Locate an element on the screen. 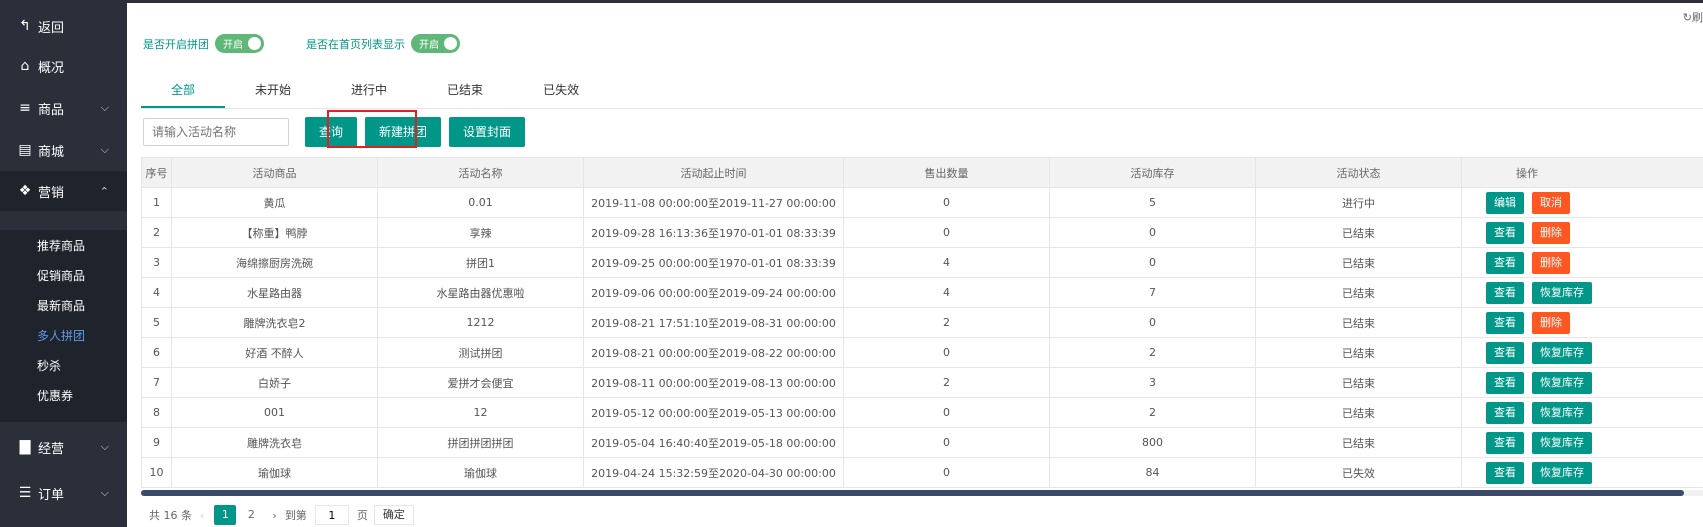 This screenshot has width=1703, height=527. sidebar-back: ↰ 返回 is located at coordinates (63, 26).